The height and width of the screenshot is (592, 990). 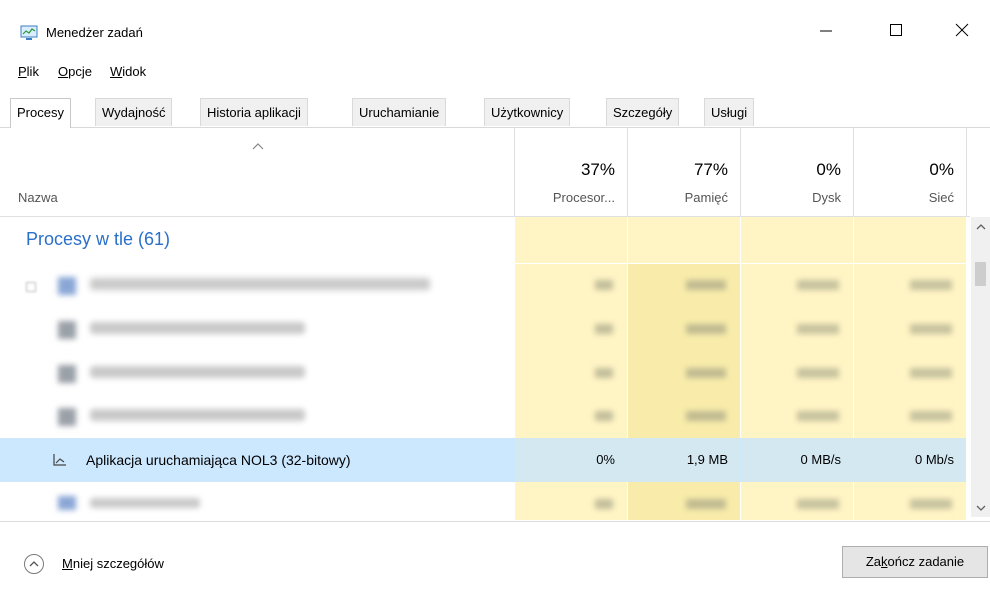 I want to click on menu-label: lik, so click(x=32, y=71).